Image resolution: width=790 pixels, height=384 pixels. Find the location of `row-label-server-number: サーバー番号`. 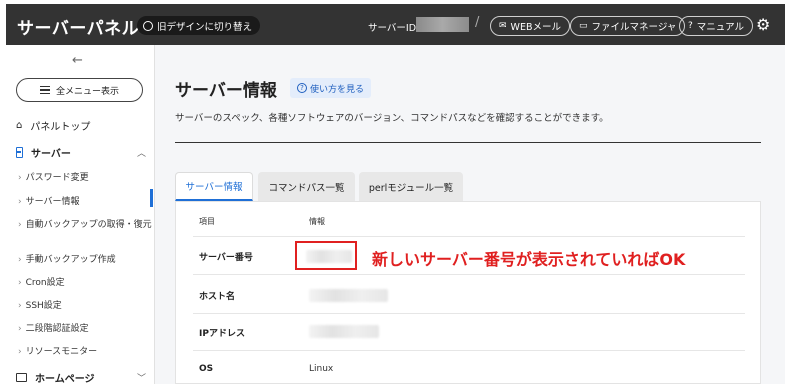

row-label-server-number: サーバー番号 is located at coordinates (226, 258).